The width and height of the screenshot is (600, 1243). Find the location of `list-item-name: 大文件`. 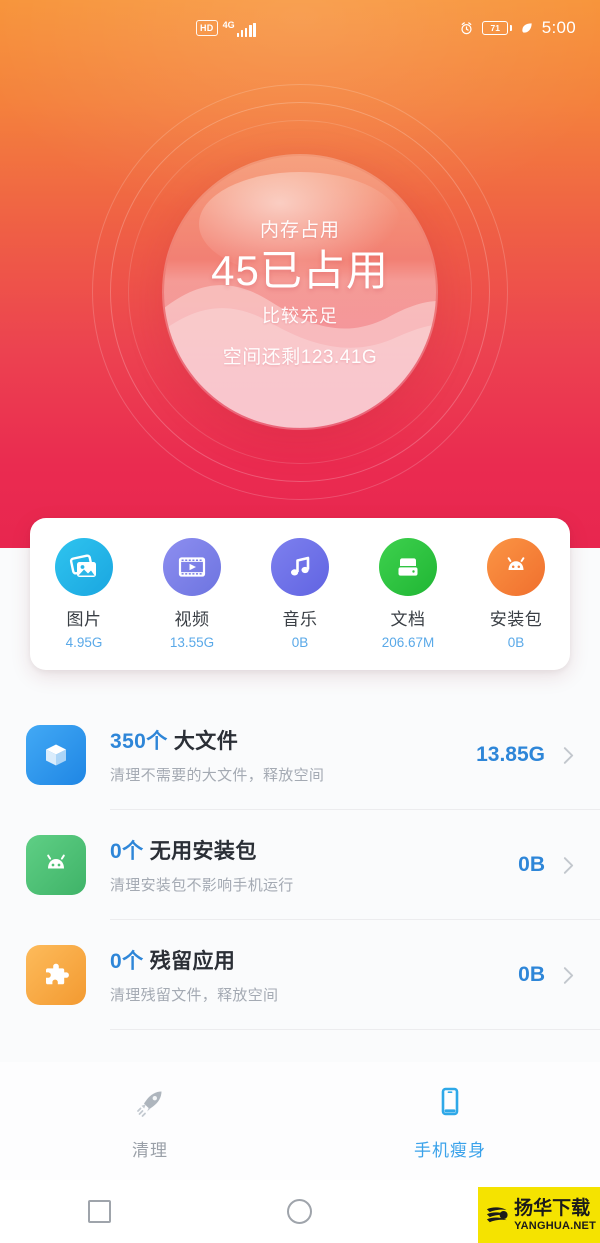

list-item-name: 大文件 is located at coordinates (206, 741).